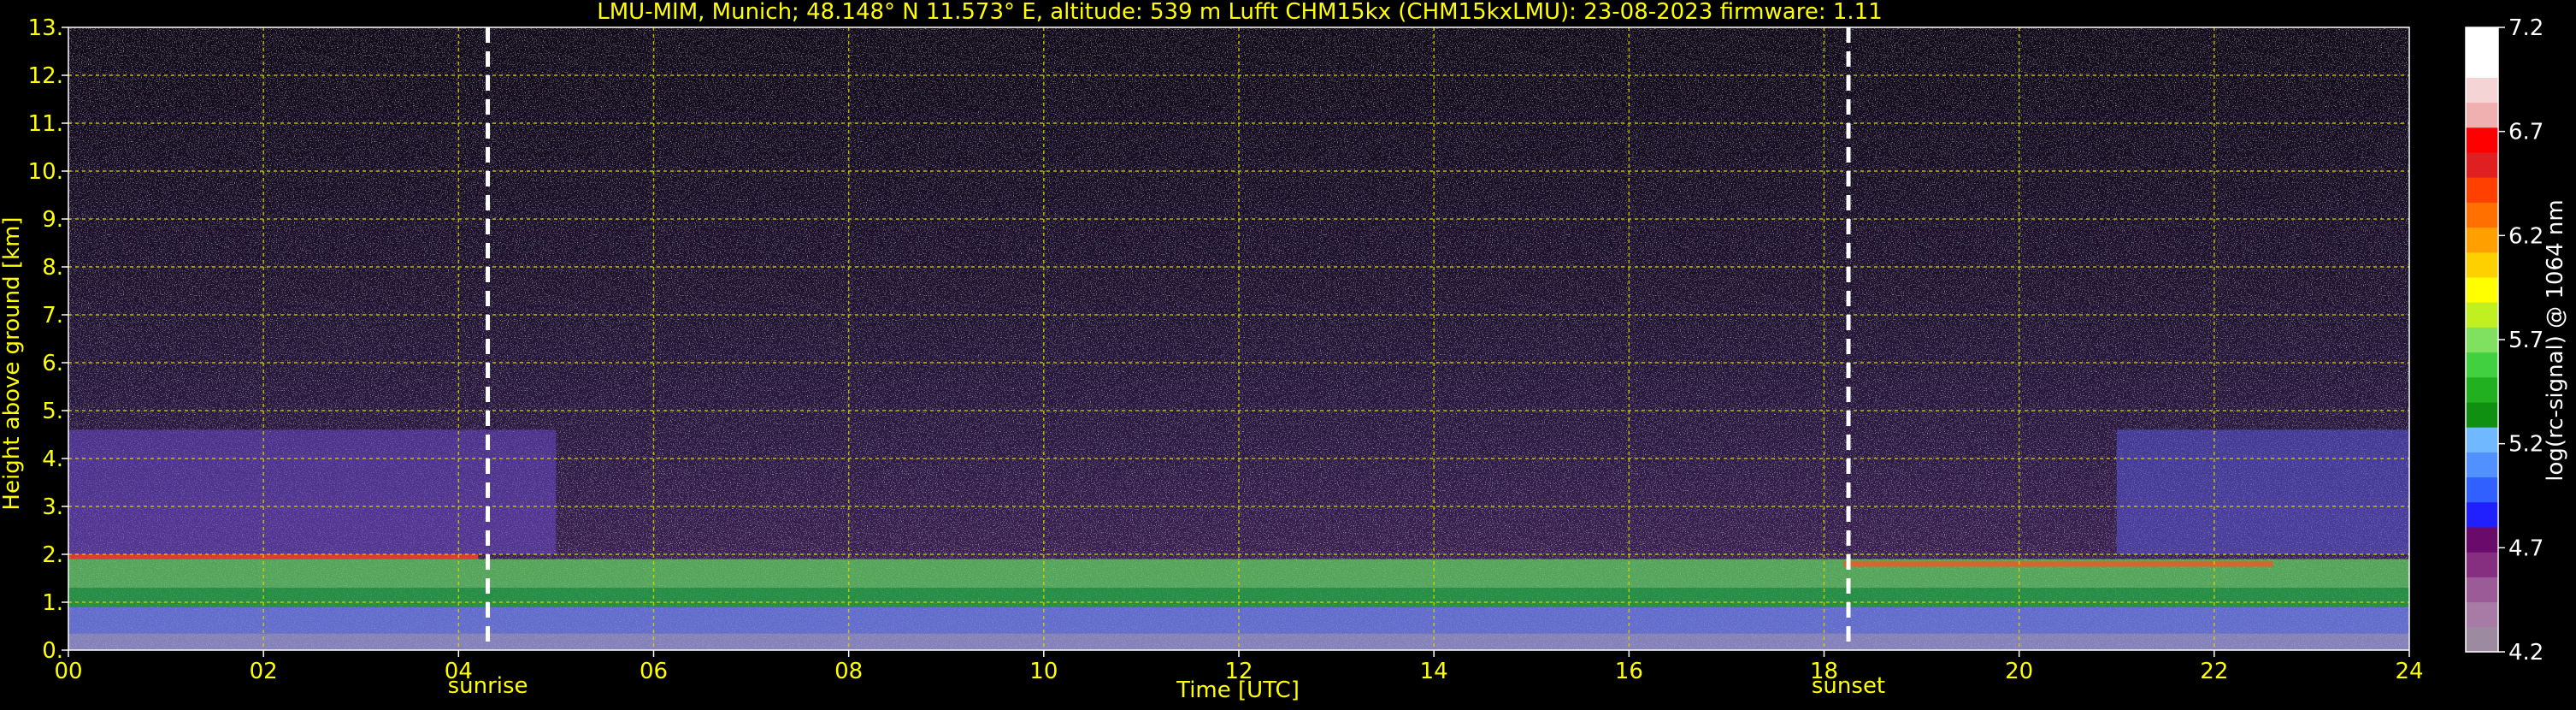 This screenshot has width=2576, height=710. Describe the element at coordinates (52, 315) in the screenshot. I see `y-tick-label: 7.` at that location.